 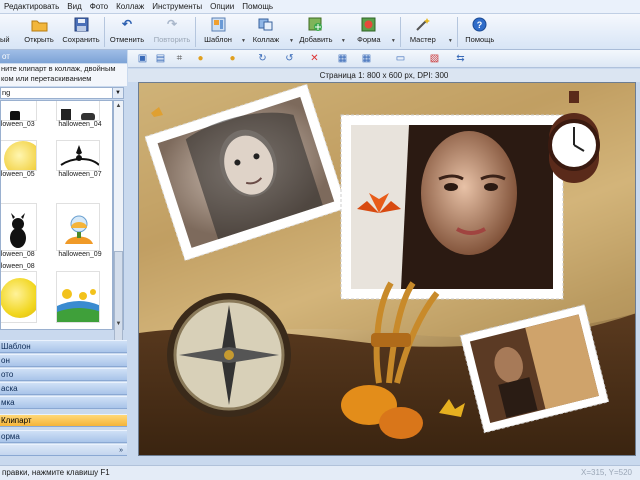 I want to click on category-value: ng, so click(x=6, y=92).